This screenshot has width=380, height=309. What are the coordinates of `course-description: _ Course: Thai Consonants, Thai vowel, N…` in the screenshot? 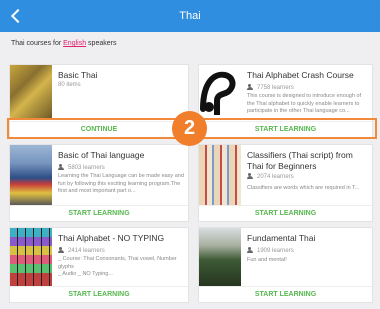 It's located at (117, 266).